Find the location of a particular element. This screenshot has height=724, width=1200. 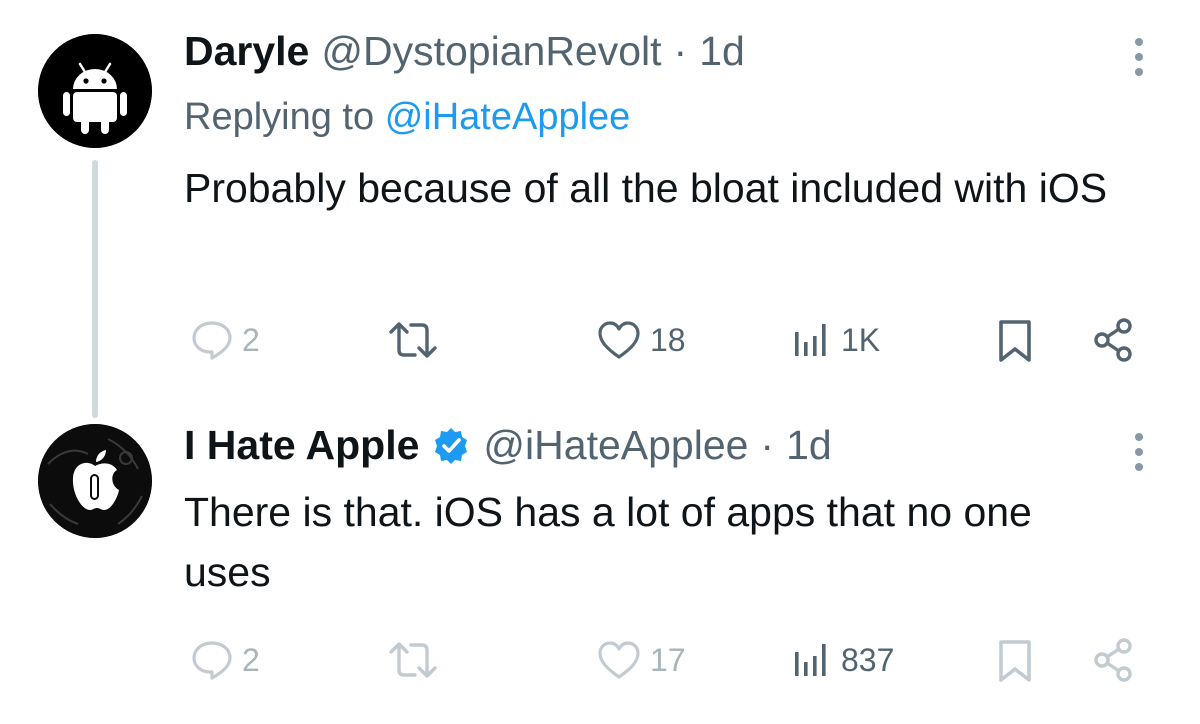

apple-logo-icon is located at coordinates (95, 481).